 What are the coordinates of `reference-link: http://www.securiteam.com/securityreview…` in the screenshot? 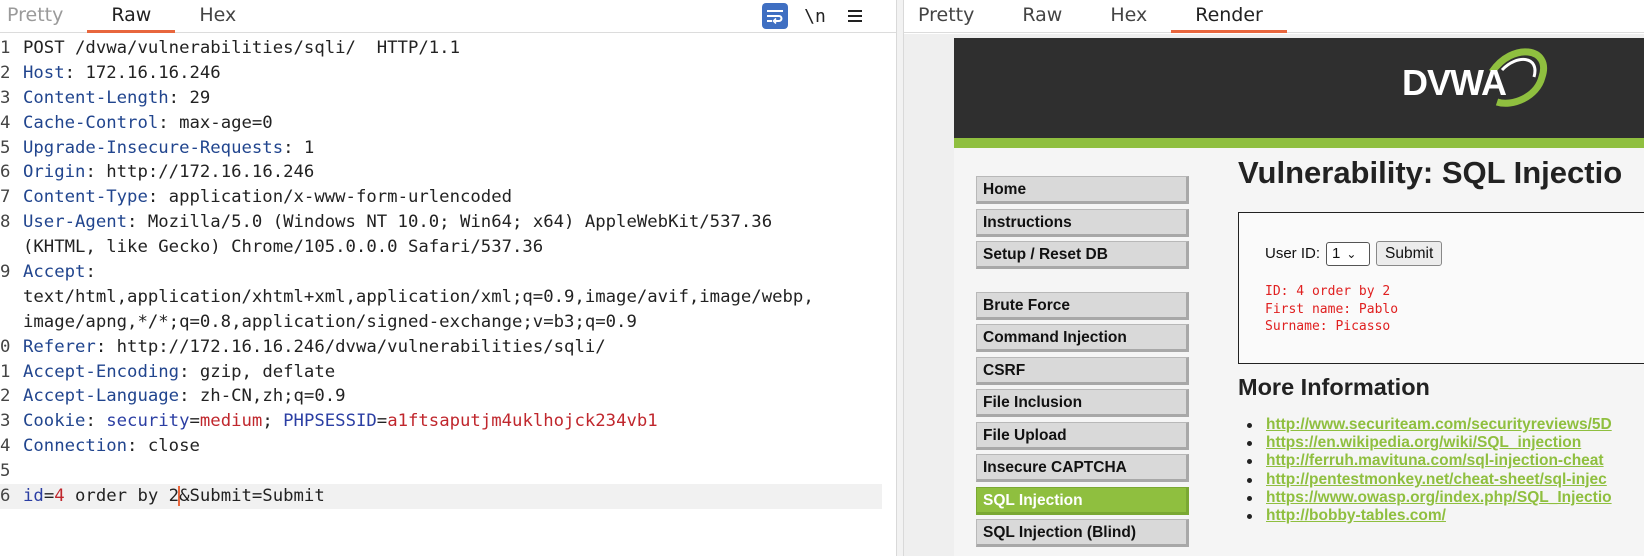 It's located at (1439, 424).